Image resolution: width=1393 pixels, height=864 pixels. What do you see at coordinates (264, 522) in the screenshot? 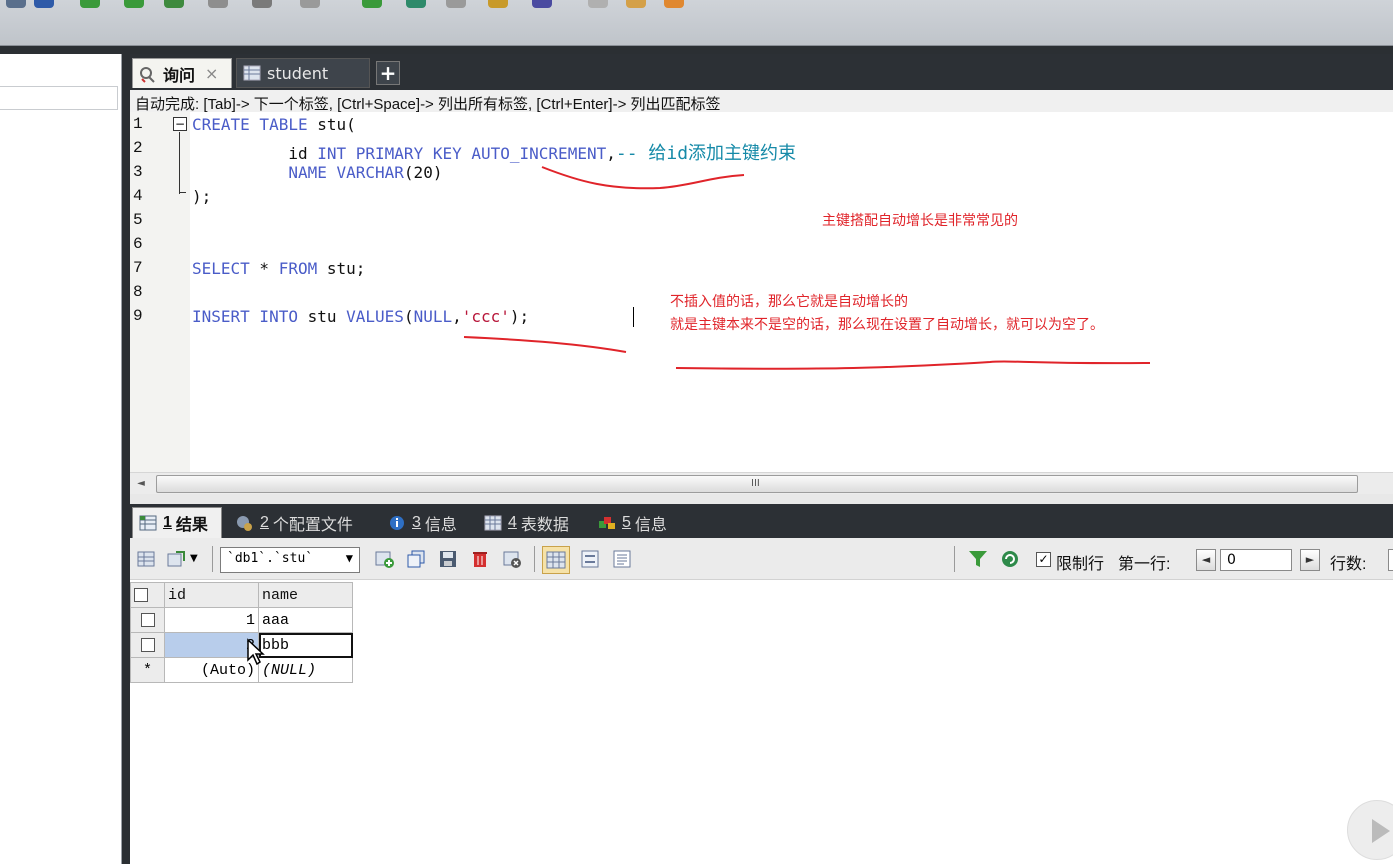
I see `tab-number: 2` at bounding box center [264, 522].